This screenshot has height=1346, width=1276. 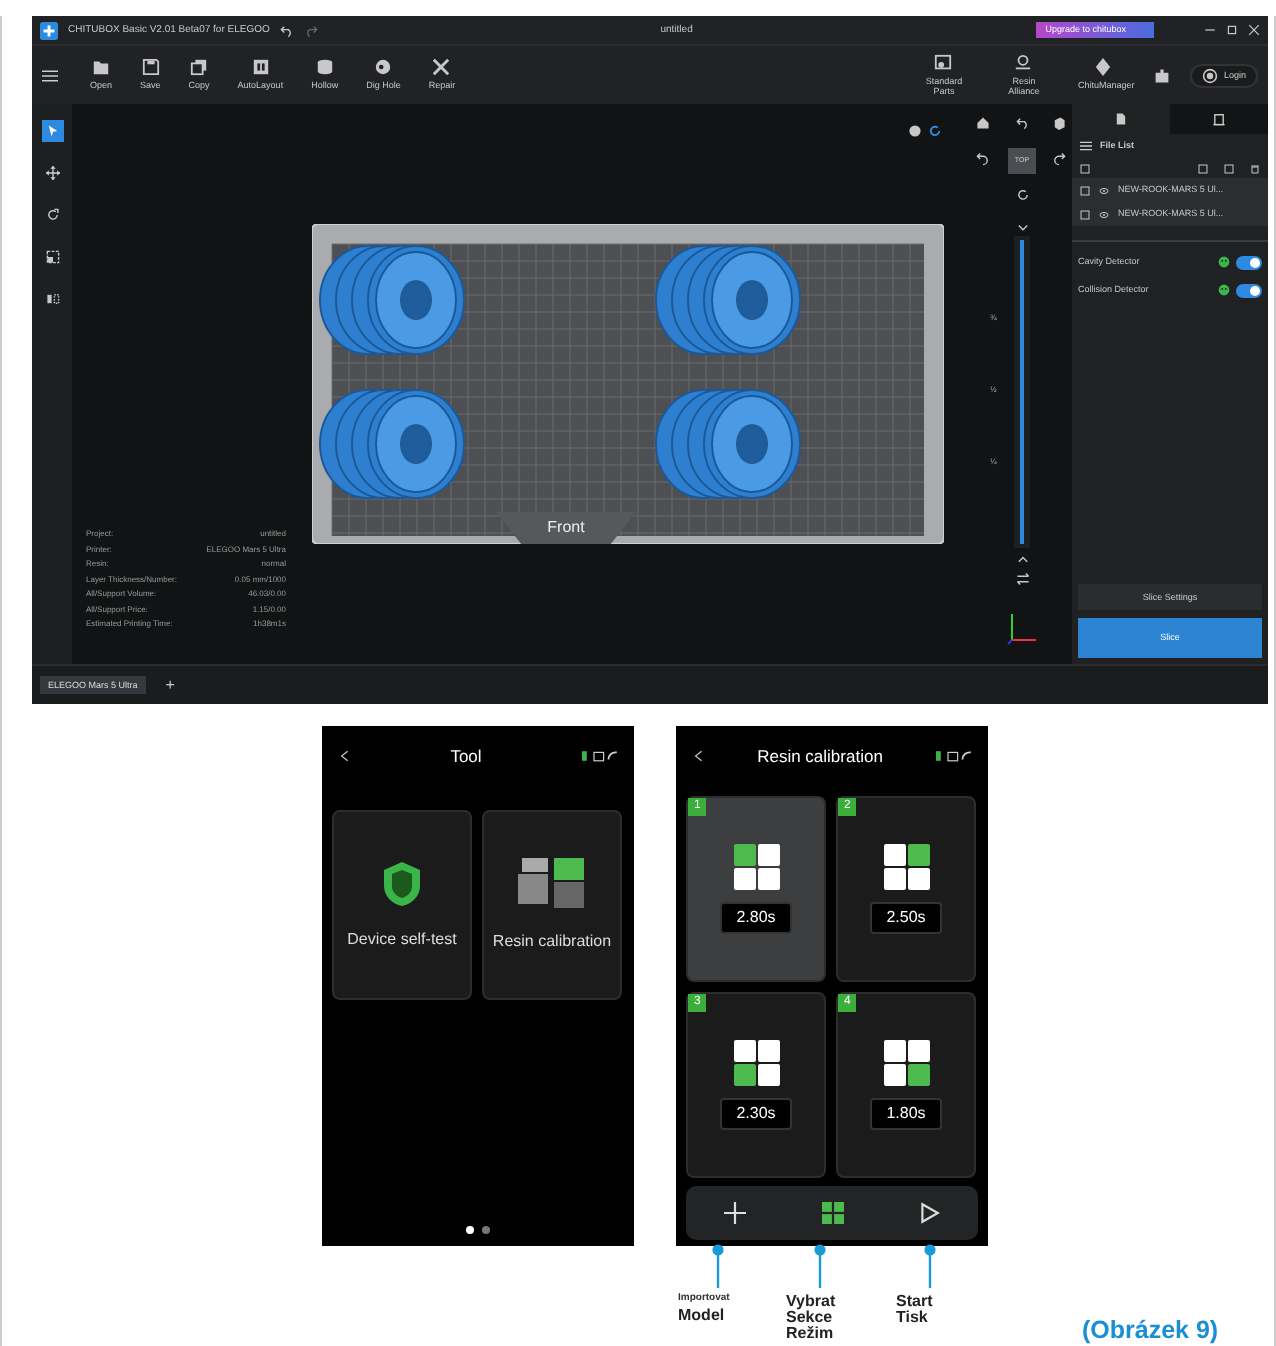 I want to click on home-button, so click(x=983, y=123).